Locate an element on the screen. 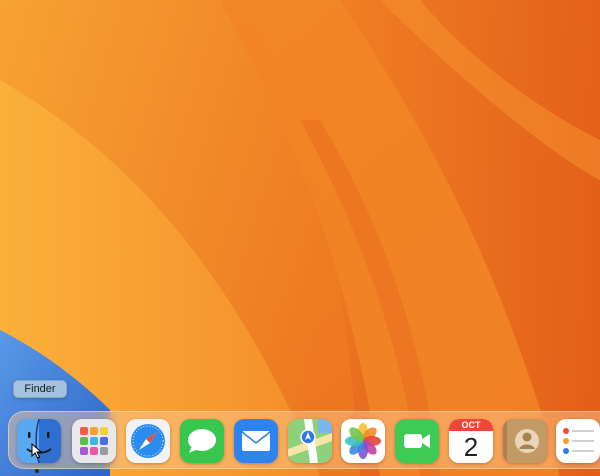 The image size is (600, 476). dock-item-safari is located at coordinates (148, 441).